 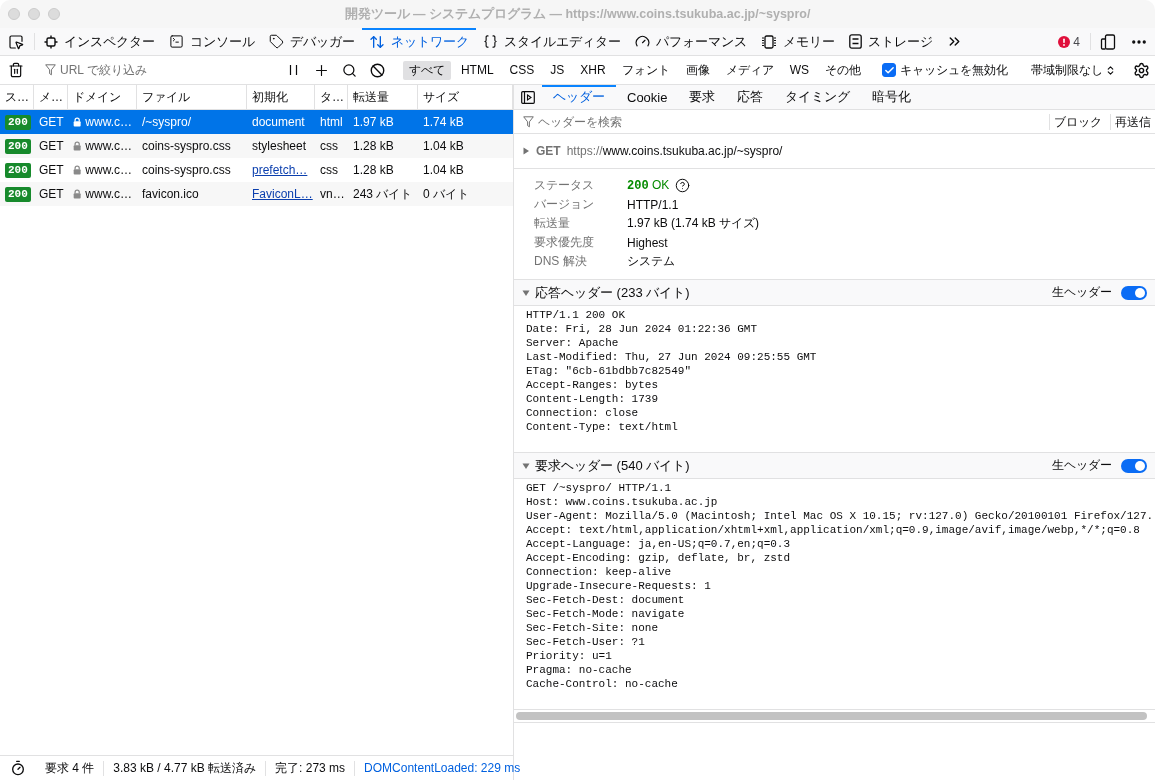 I want to click on type-filter-button: その他, so click(x=843, y=70).